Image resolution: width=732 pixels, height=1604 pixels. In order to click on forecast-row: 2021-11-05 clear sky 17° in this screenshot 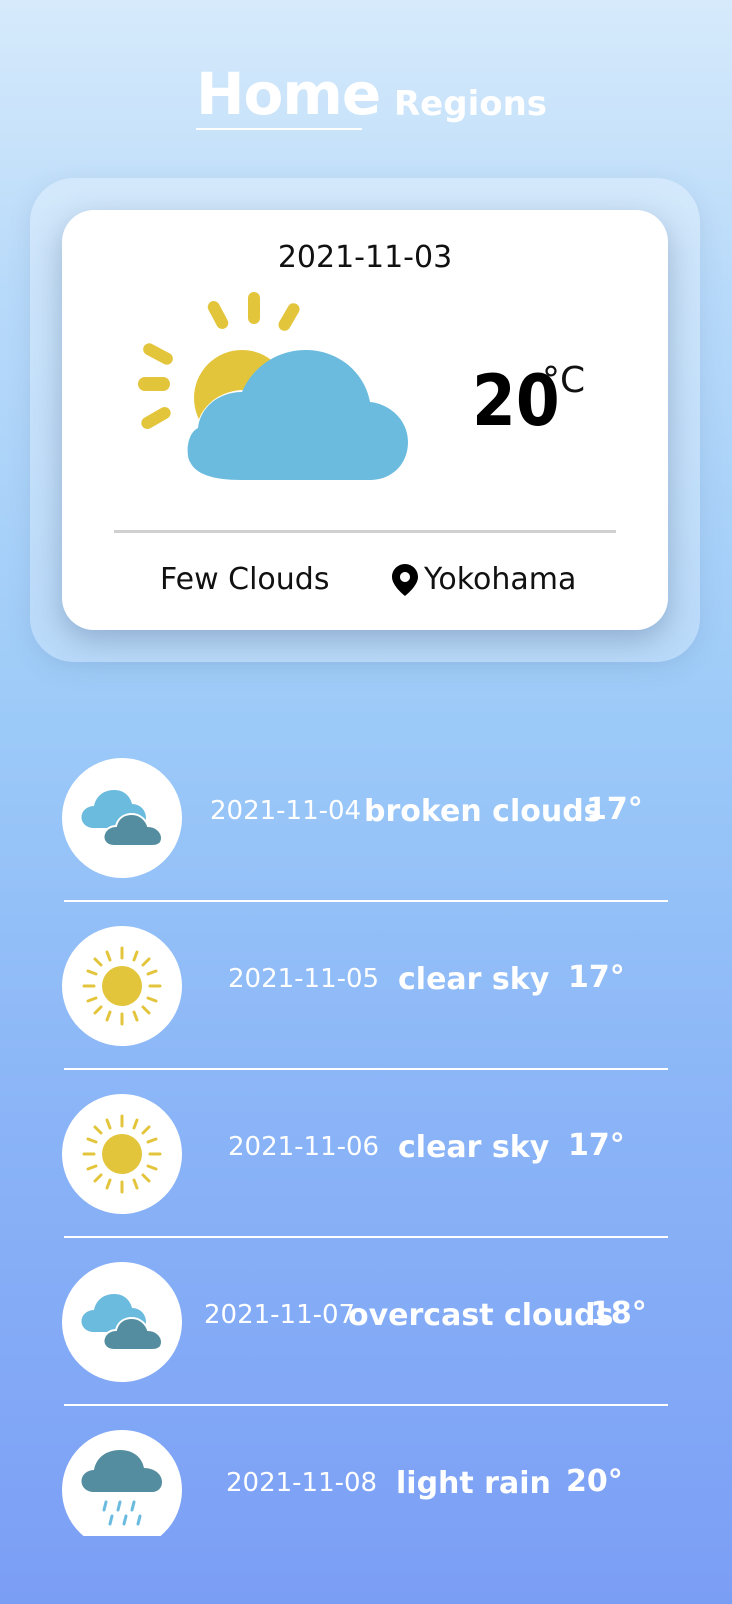, I will do `click(366, 1010)`.